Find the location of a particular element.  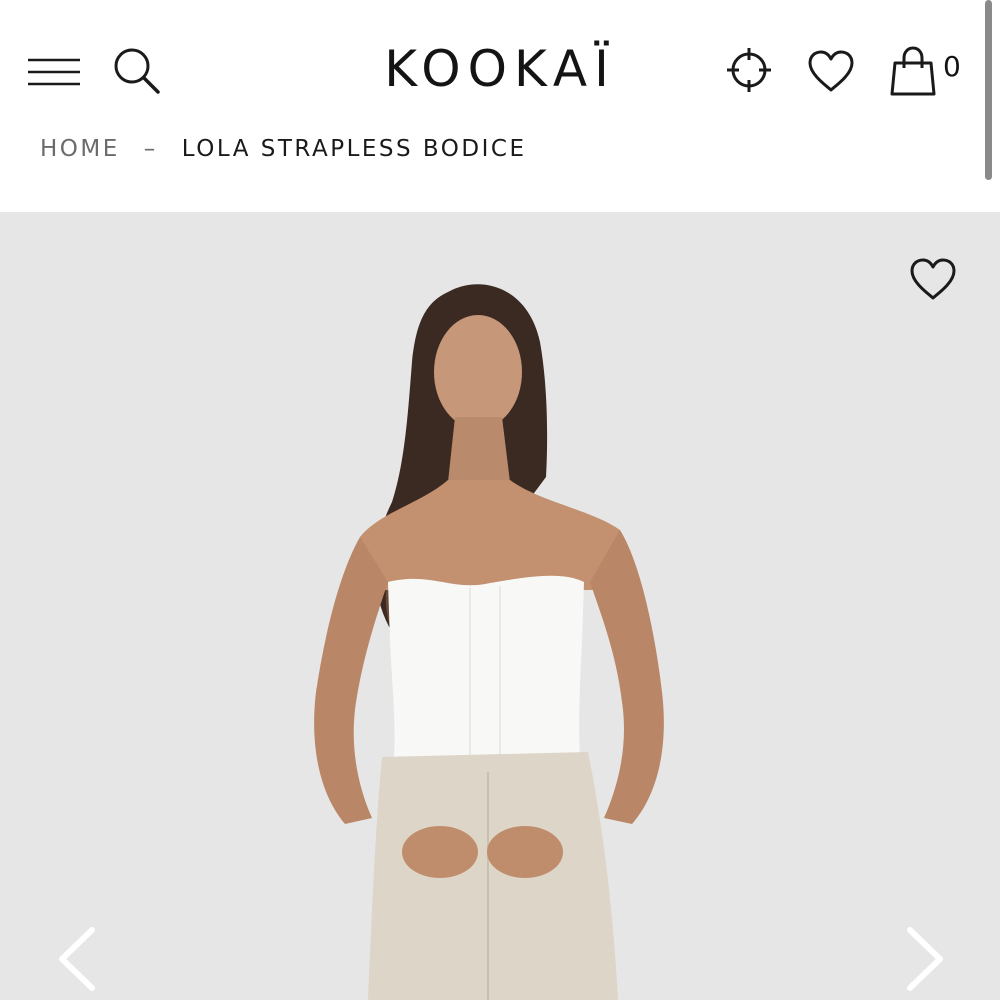

search-button is located at coordinates (137, 71).